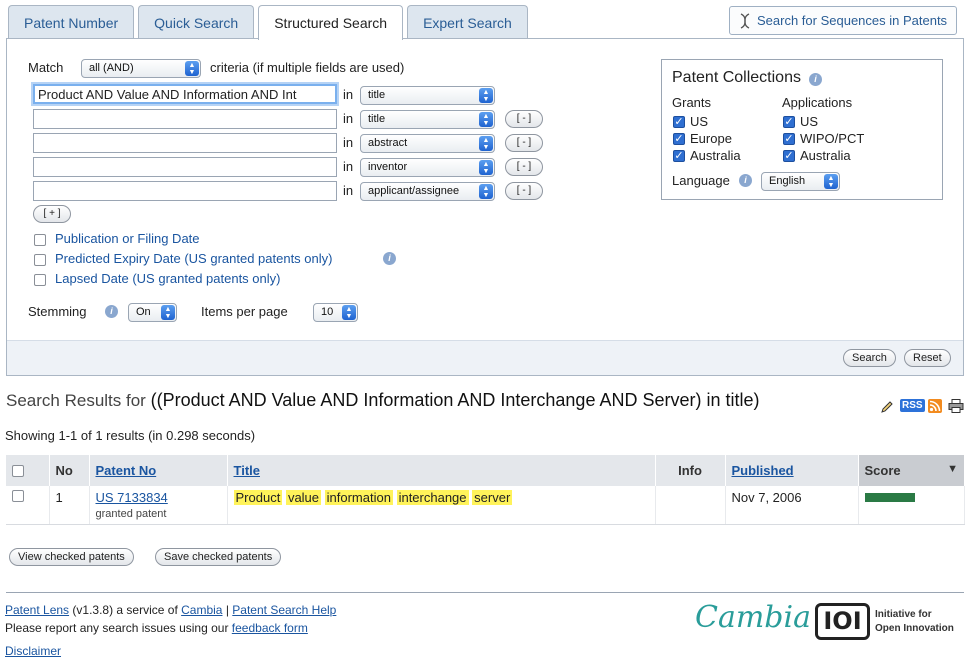 This screenshot has width=972, height=659. Describe the element at coordinates (789, 122) in the screenshot. I see `applications-us-checkbox: ✓` at that location.